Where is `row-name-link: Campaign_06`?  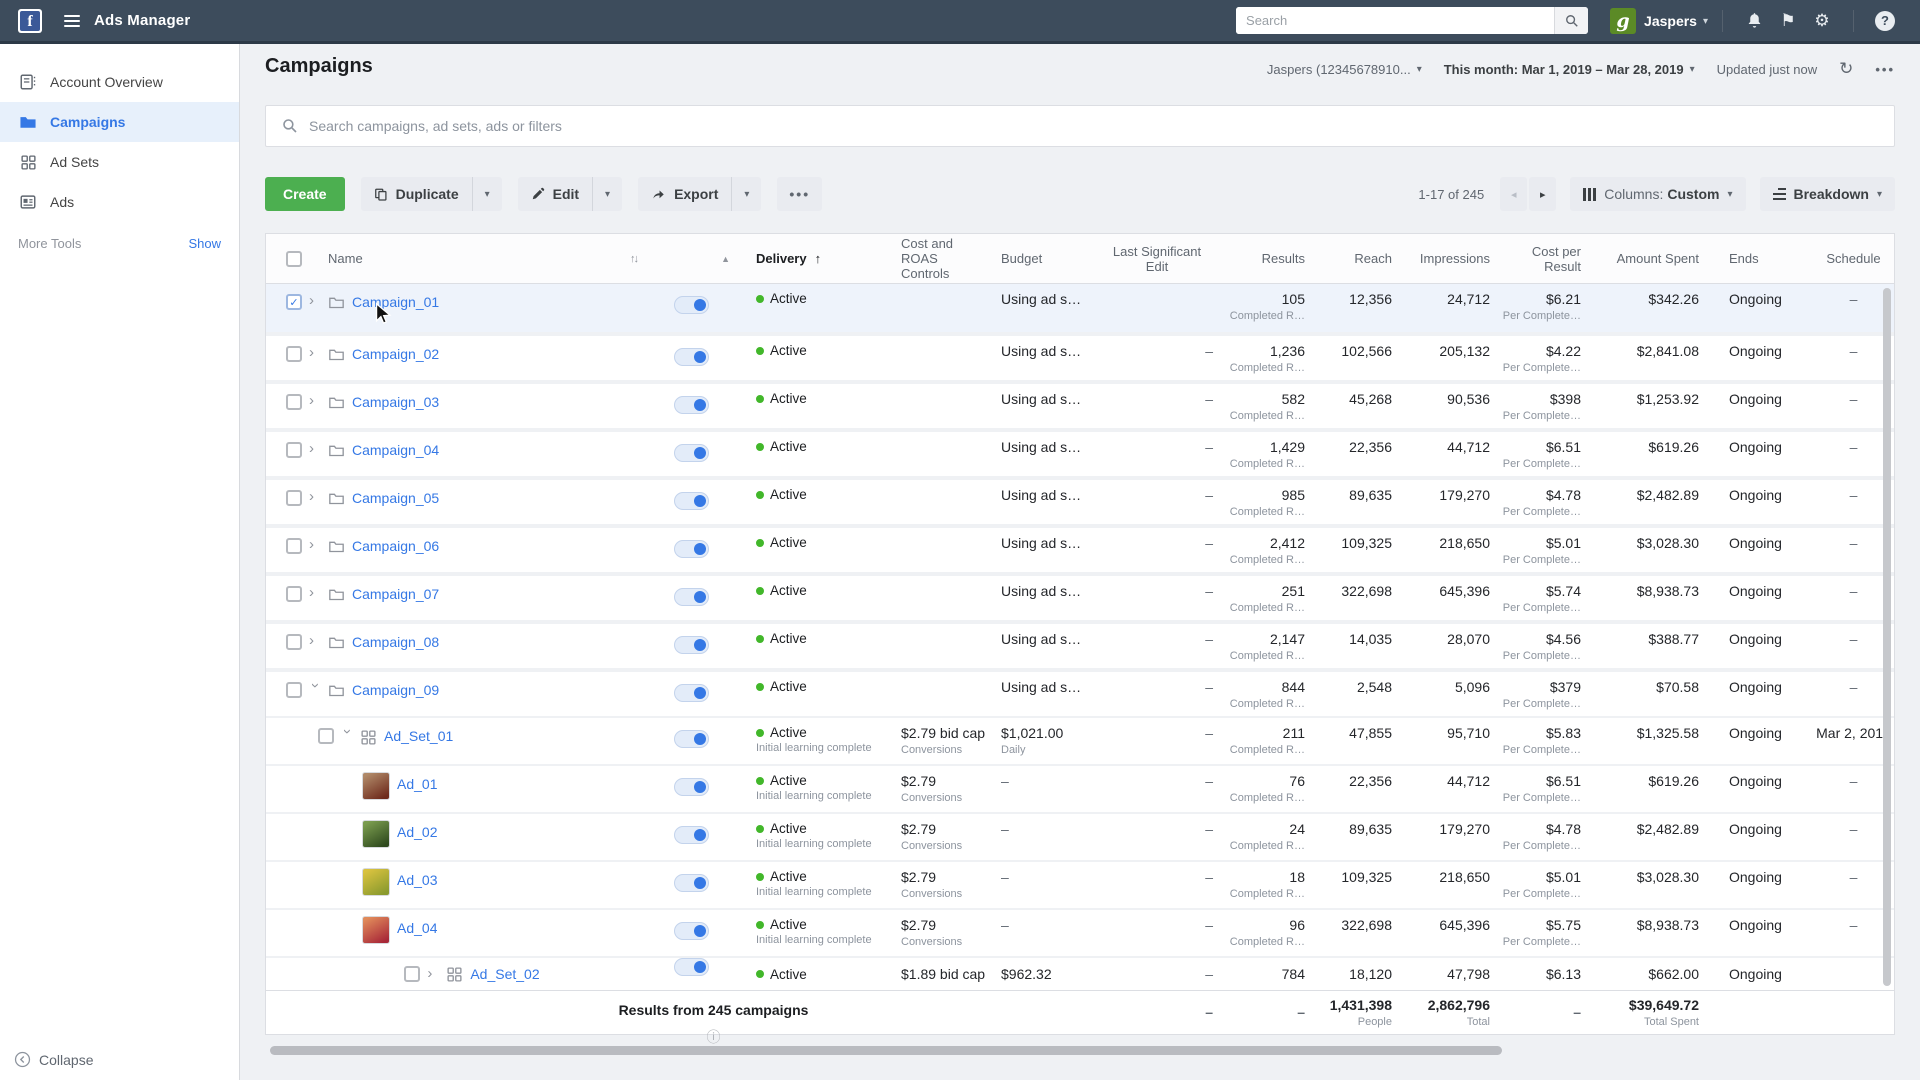 row-name-link: Campaign_06 is located at coordinates (395, 546).